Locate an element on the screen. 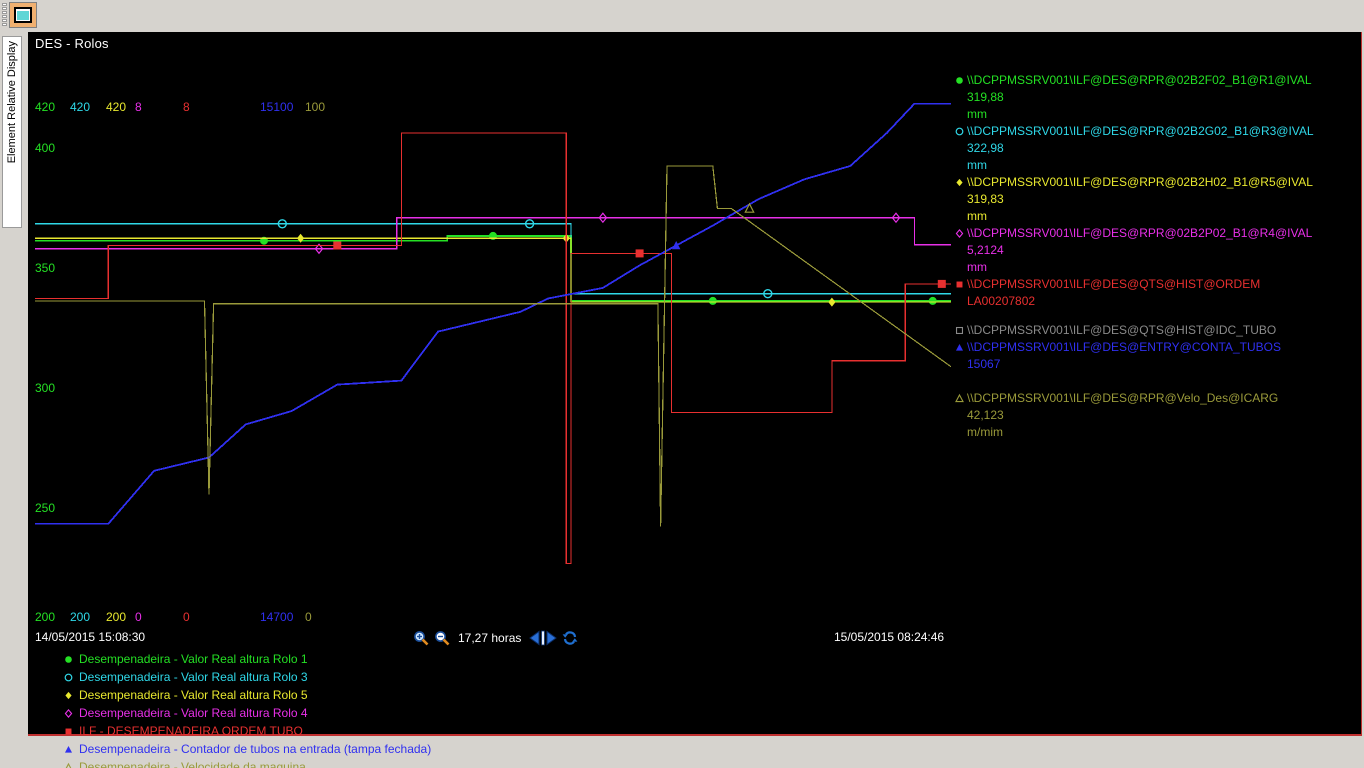 This screenshot has width=1364, height=768. tag-legend-path: \\DCPPMSSRV001\ILF@DES@QTS@HIST@ORDEM is located at coordinates (1114, 284).